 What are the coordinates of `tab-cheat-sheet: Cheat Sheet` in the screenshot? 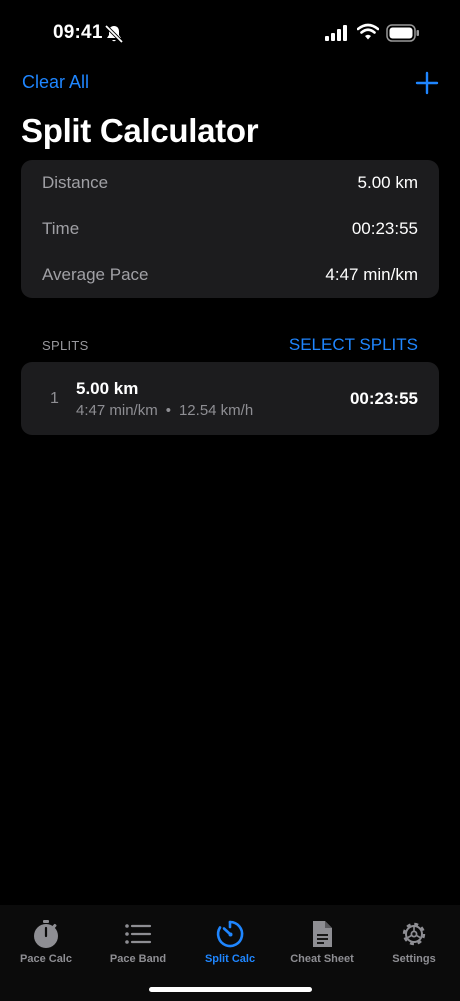 It's located at (322, 944).